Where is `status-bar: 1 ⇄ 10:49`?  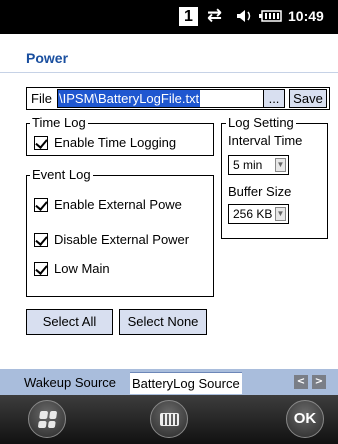 status-bar: 1 ⇄ 10:49 is located at coordinates (169, 17).